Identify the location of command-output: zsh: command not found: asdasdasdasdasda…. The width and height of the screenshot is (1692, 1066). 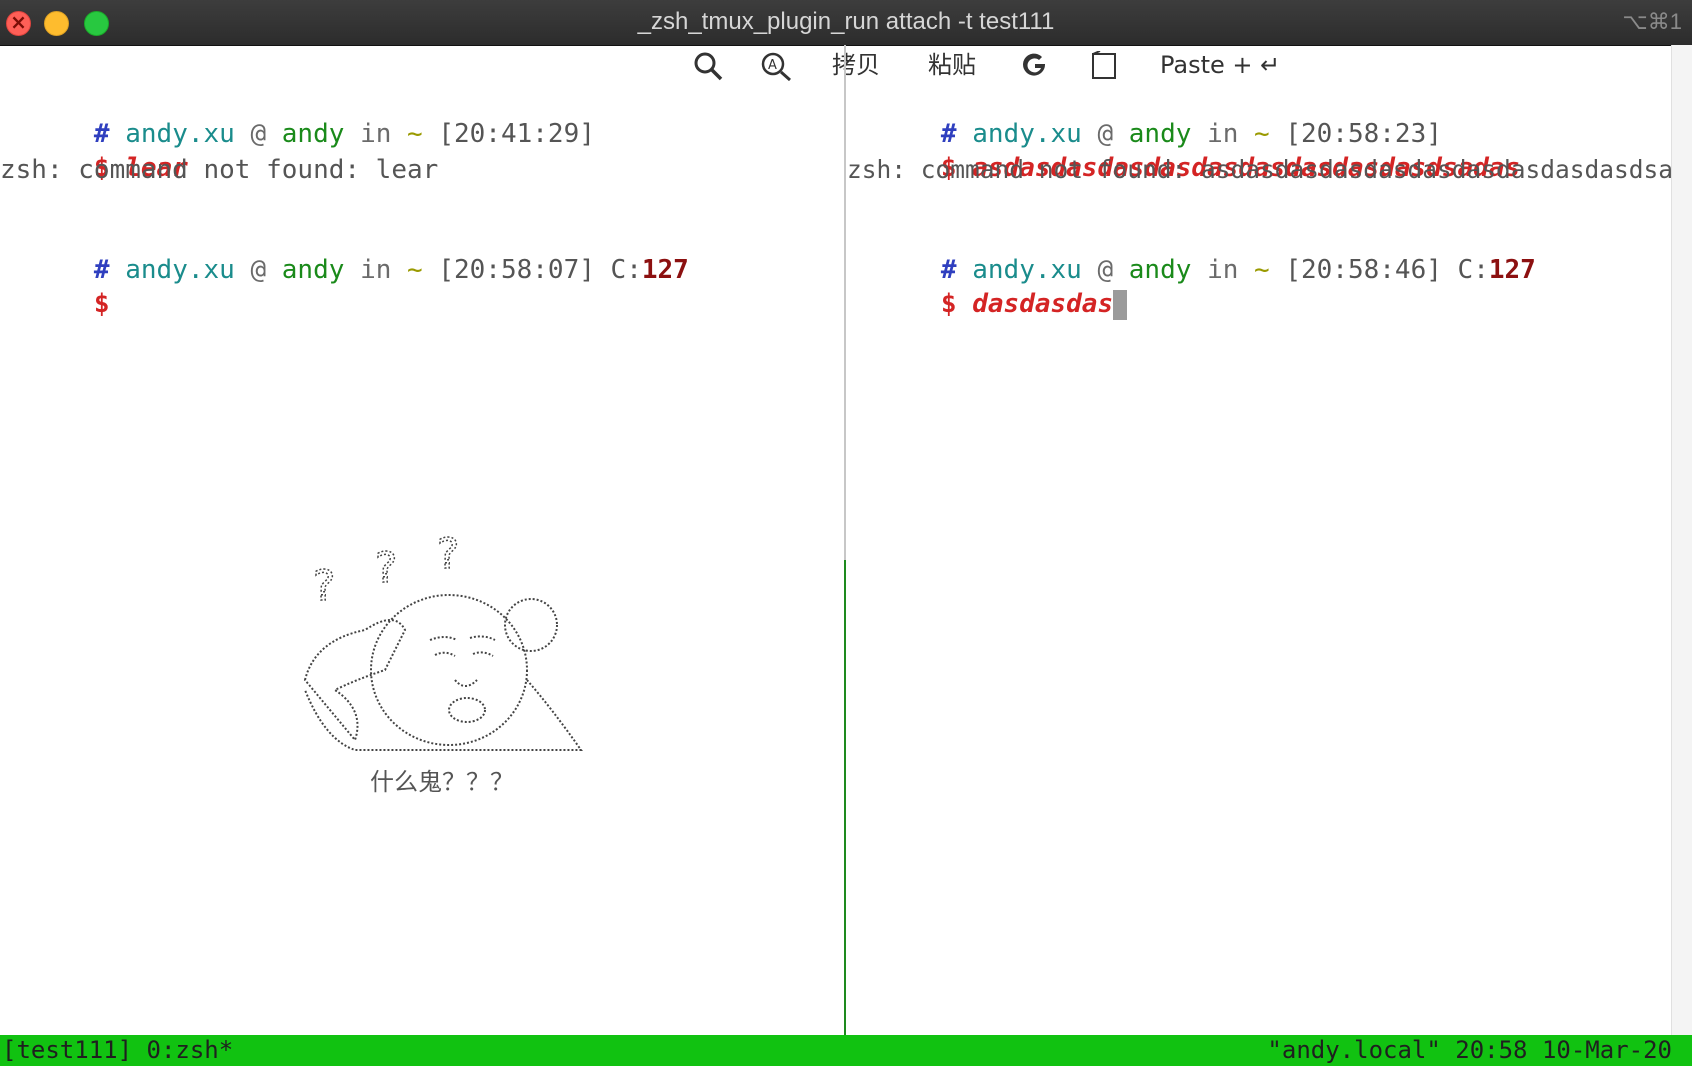
(1269, 169).